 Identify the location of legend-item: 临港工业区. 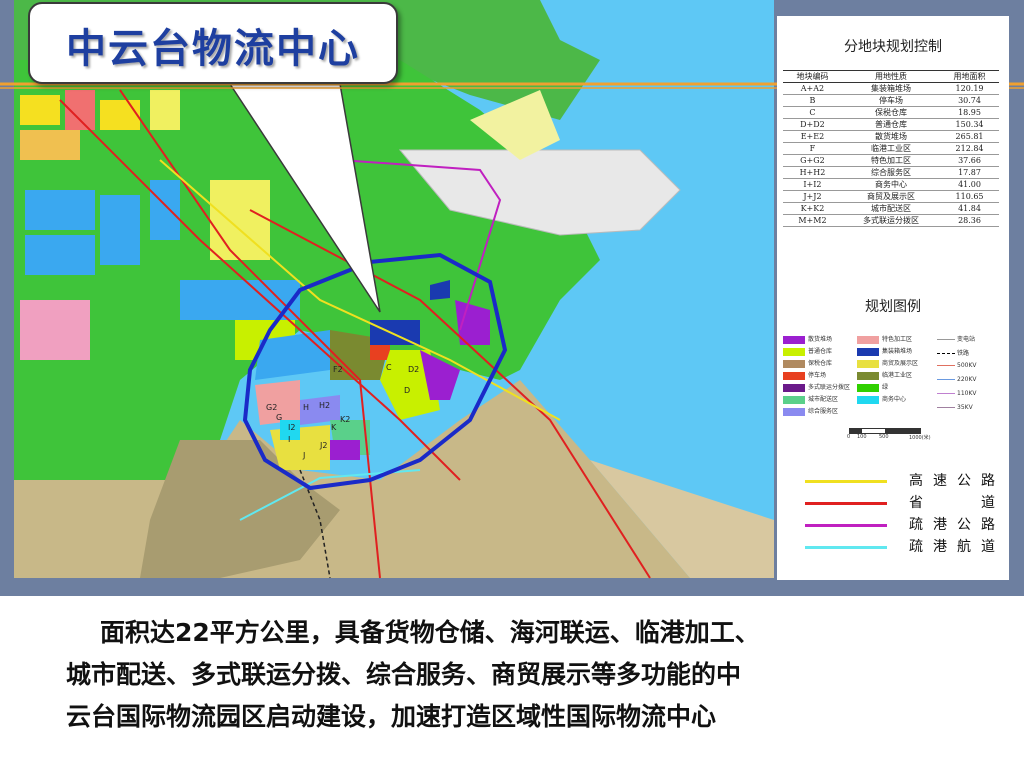
(884, 375).